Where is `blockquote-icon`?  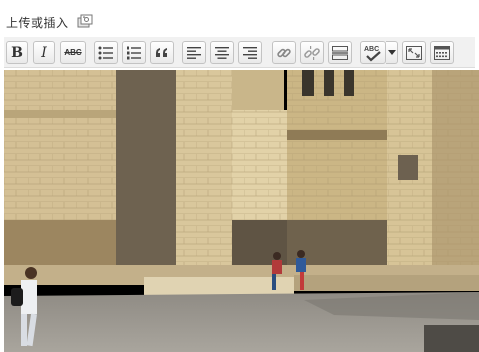 blockquote-icon is located at coordinates (161, 52).